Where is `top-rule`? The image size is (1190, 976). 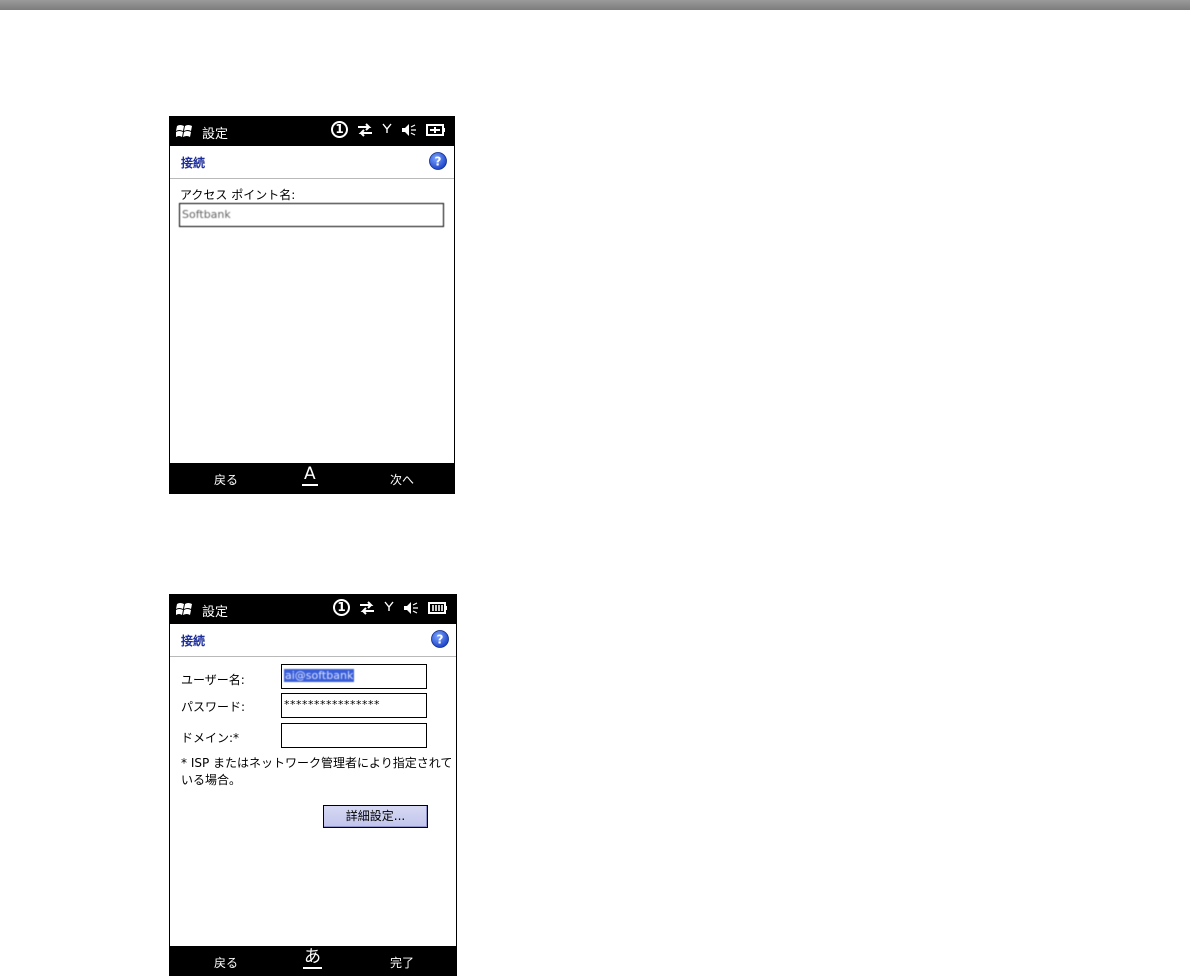 top-rule is located at coordinates (595, 5).